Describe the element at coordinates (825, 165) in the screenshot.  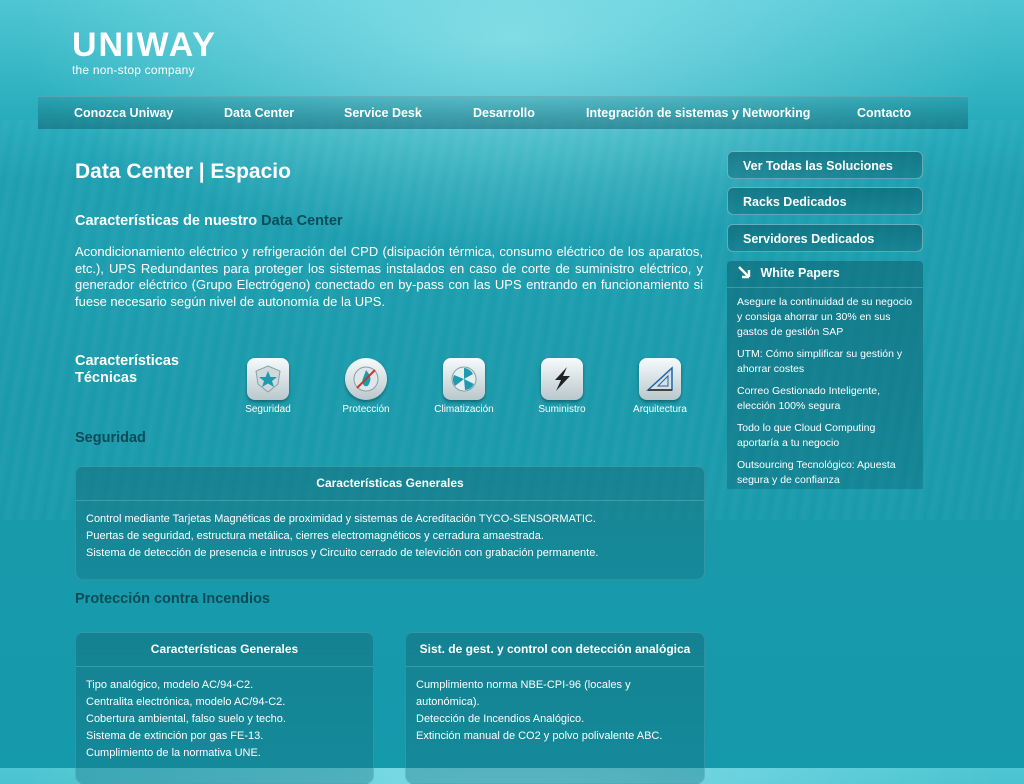
I see `ver-todas-soluciones-button: Ver Todas las Soluciones` at that location.